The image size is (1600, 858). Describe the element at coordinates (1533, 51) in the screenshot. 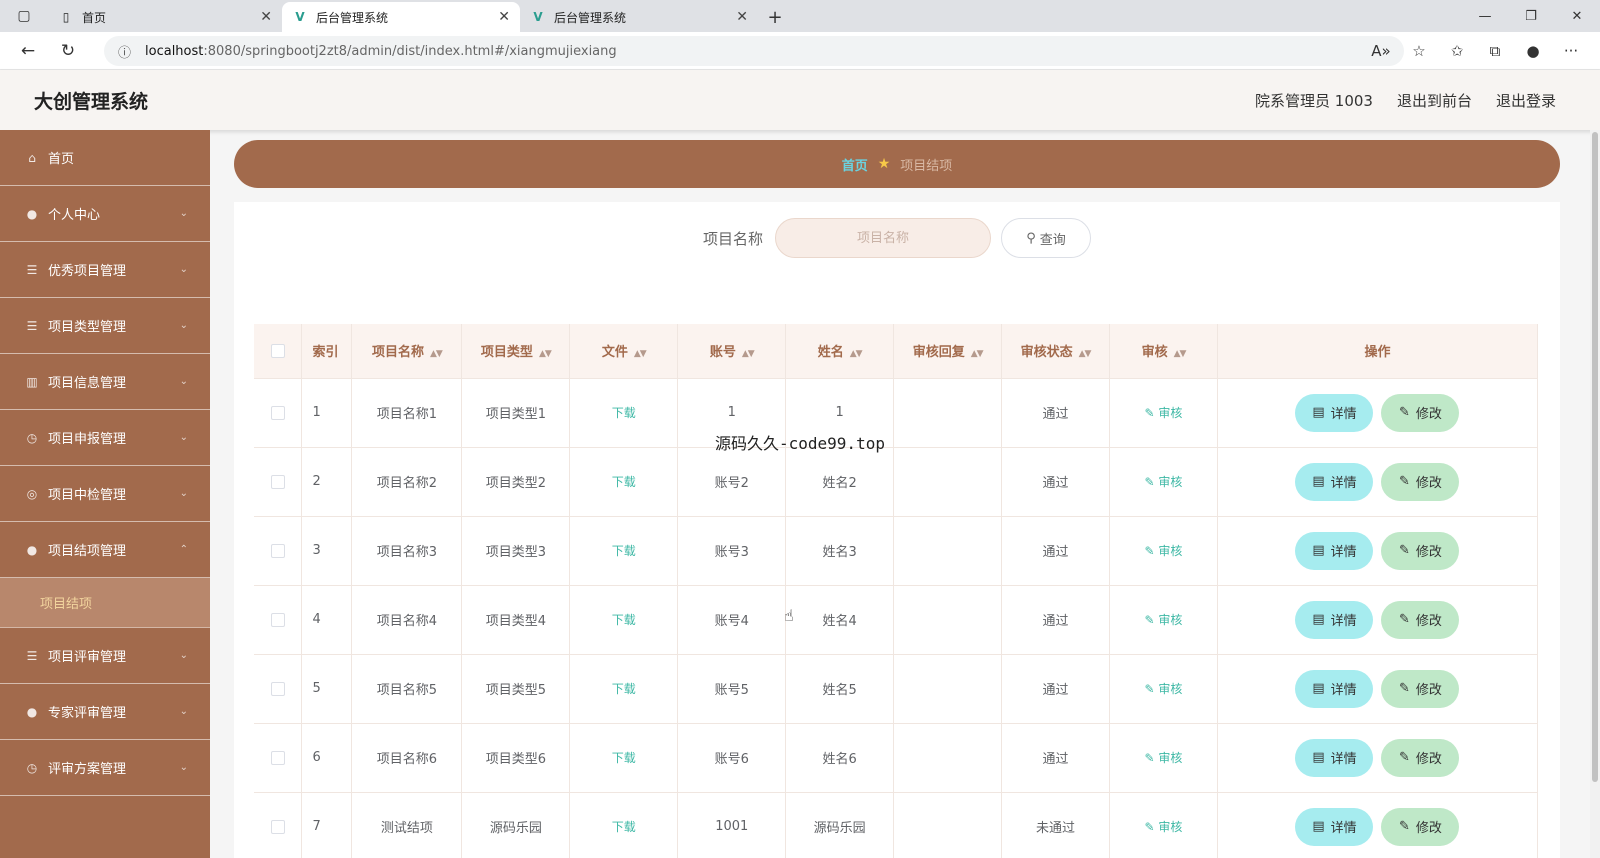

I see `profile-icon: ●` at that location.